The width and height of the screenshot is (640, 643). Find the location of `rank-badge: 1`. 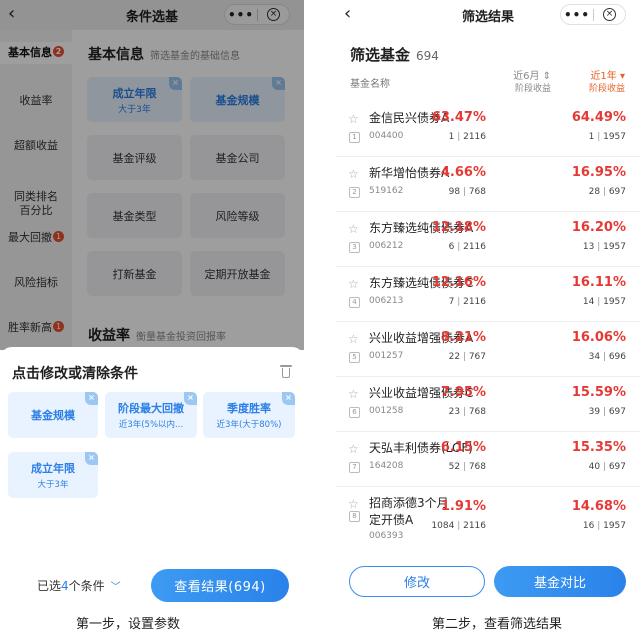

rank-badge: 1 is located at coordinates (354, 137).